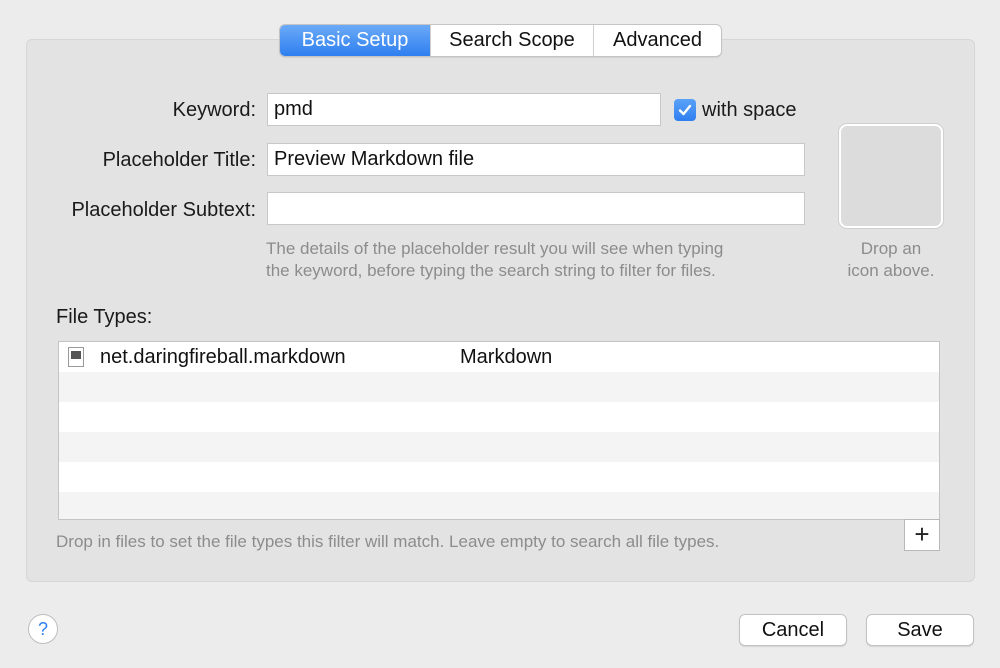 This screenshot has height=668, width=1000. I want to click on tab-bar: Basic Setup Search Scope Advanced, so click(500, 40).